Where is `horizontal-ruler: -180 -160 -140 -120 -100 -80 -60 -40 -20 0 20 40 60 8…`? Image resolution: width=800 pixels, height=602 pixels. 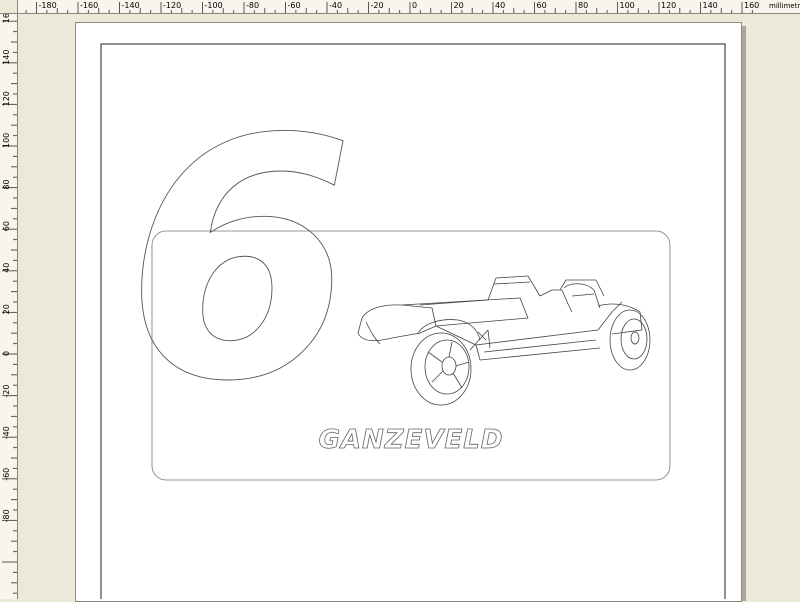 horizontal-ruler: -180 -160 -140 -120 -100 -80 -60 -40 -20 0 20 40 60 8… is located at coordinates (400, 7).